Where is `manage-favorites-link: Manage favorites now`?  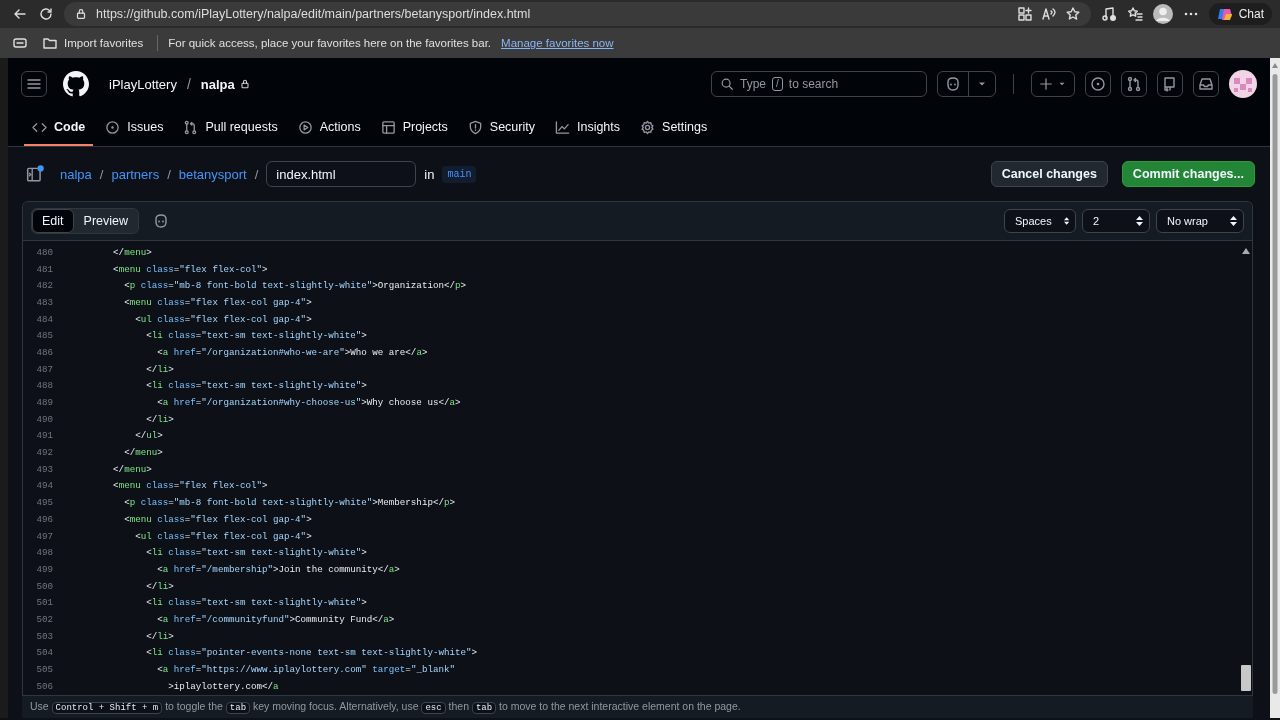 manage-favorites-link: Manage favorites now is located at coordinates (557, 43).